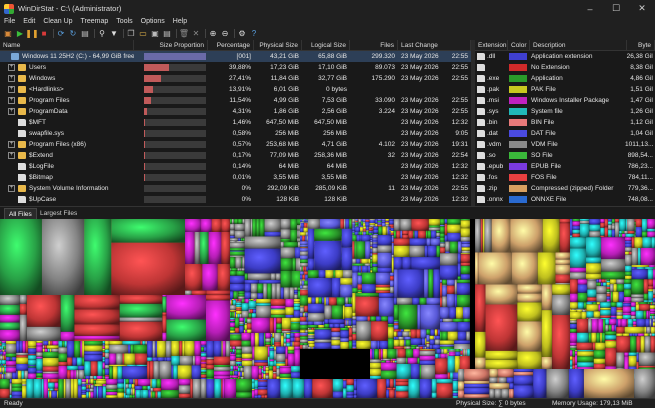 Image resolution: width=655 pixels, height=408 pixels. What do you see at coordinates (180, 22) in the screenshot?
I see `menu-help: Help` at bounding box center [180, 22].